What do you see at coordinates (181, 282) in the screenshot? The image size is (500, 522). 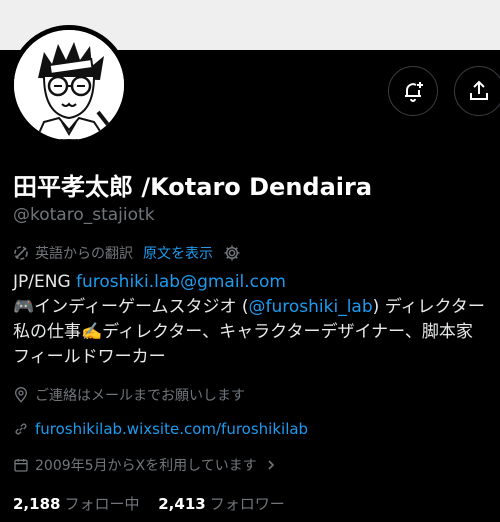 I see `email-link: furoshiki.lab@gmail.com` at bounding box center [181, 282].